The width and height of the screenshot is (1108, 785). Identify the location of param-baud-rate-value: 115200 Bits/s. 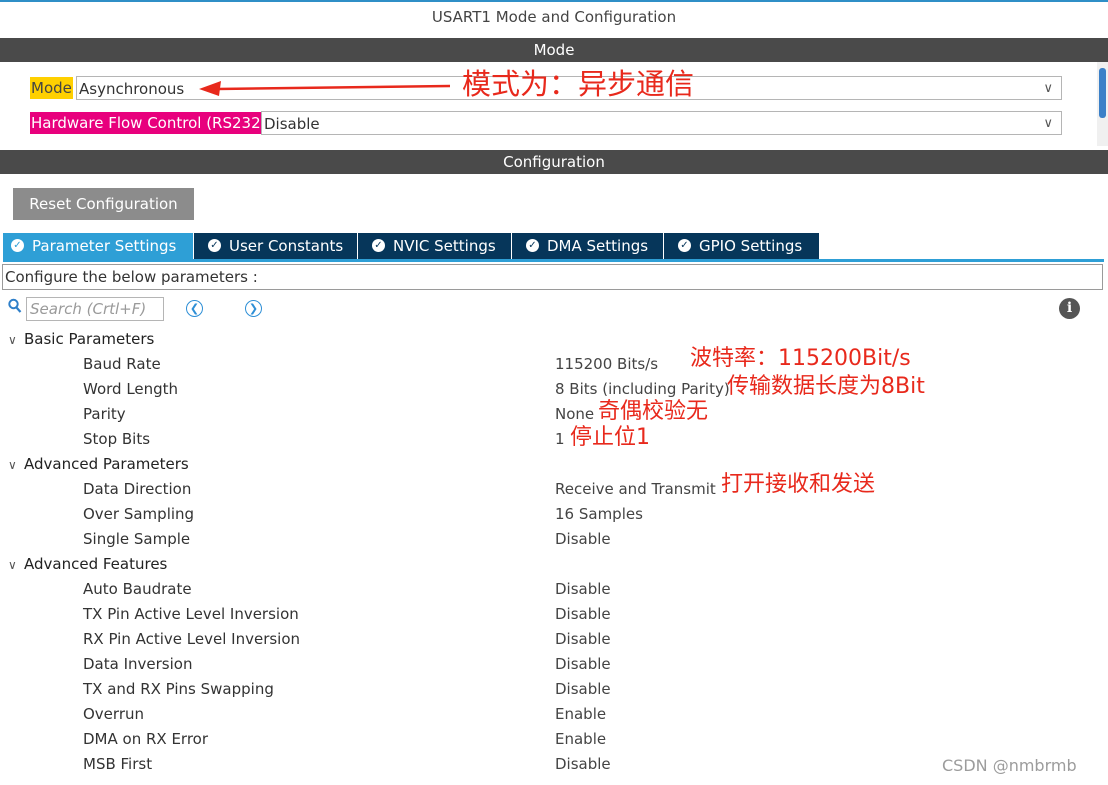
(606, 364).